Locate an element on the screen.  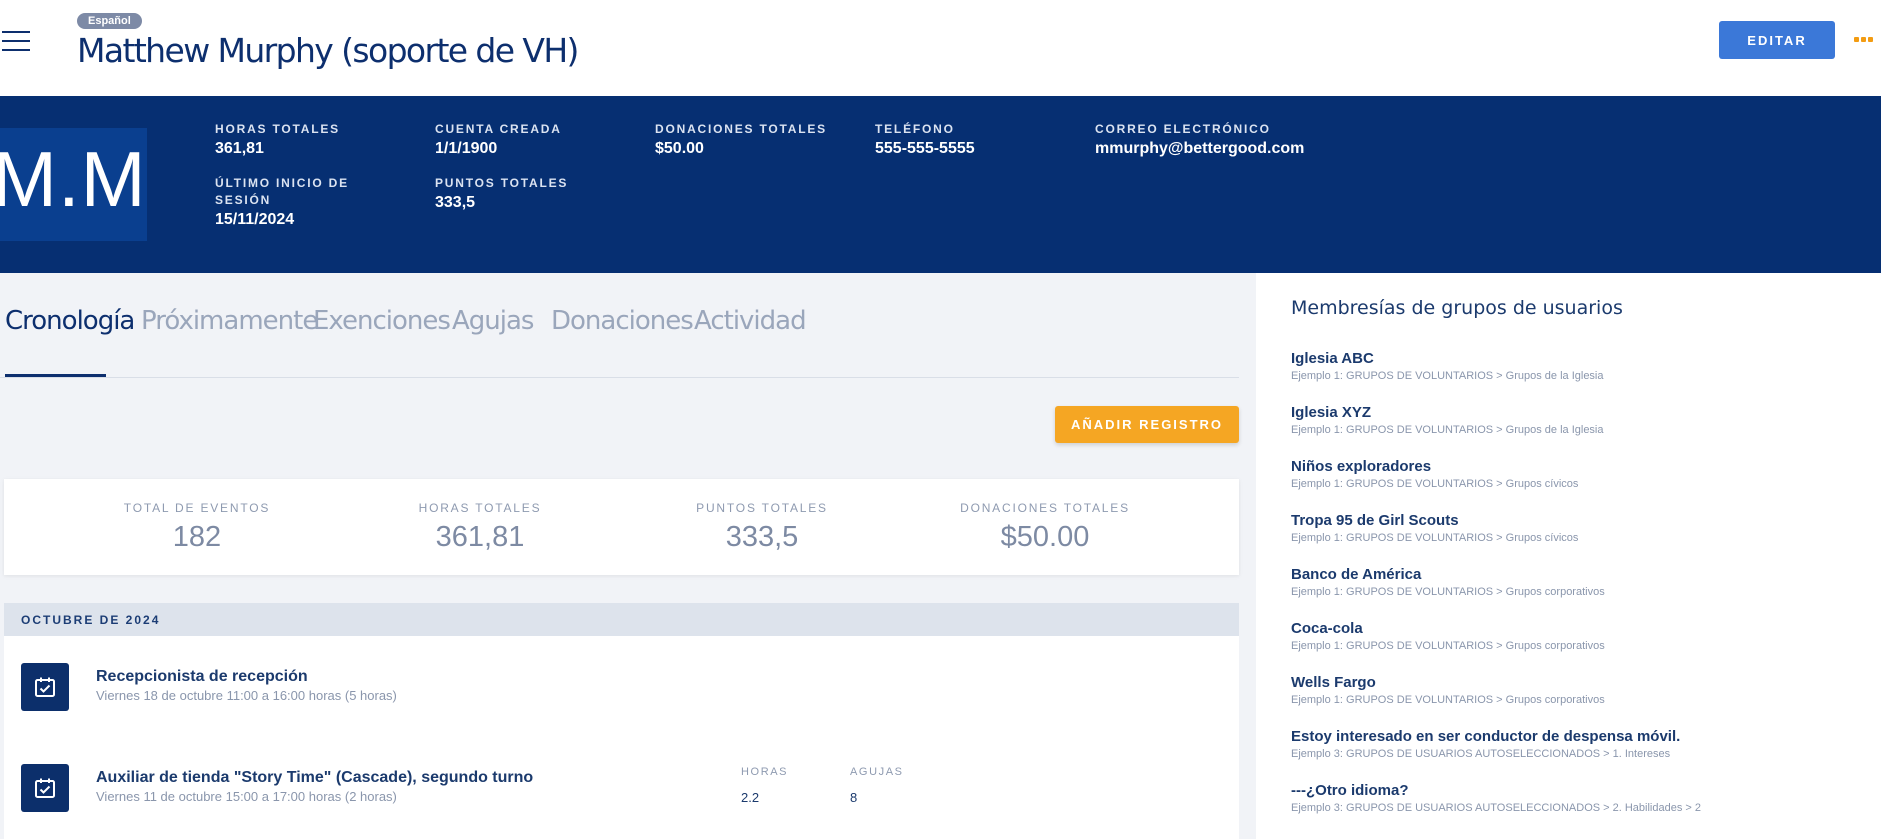
summary-total-donations: DONACIONES TOTALES $50.00 is located at coordinates (1045, 527).